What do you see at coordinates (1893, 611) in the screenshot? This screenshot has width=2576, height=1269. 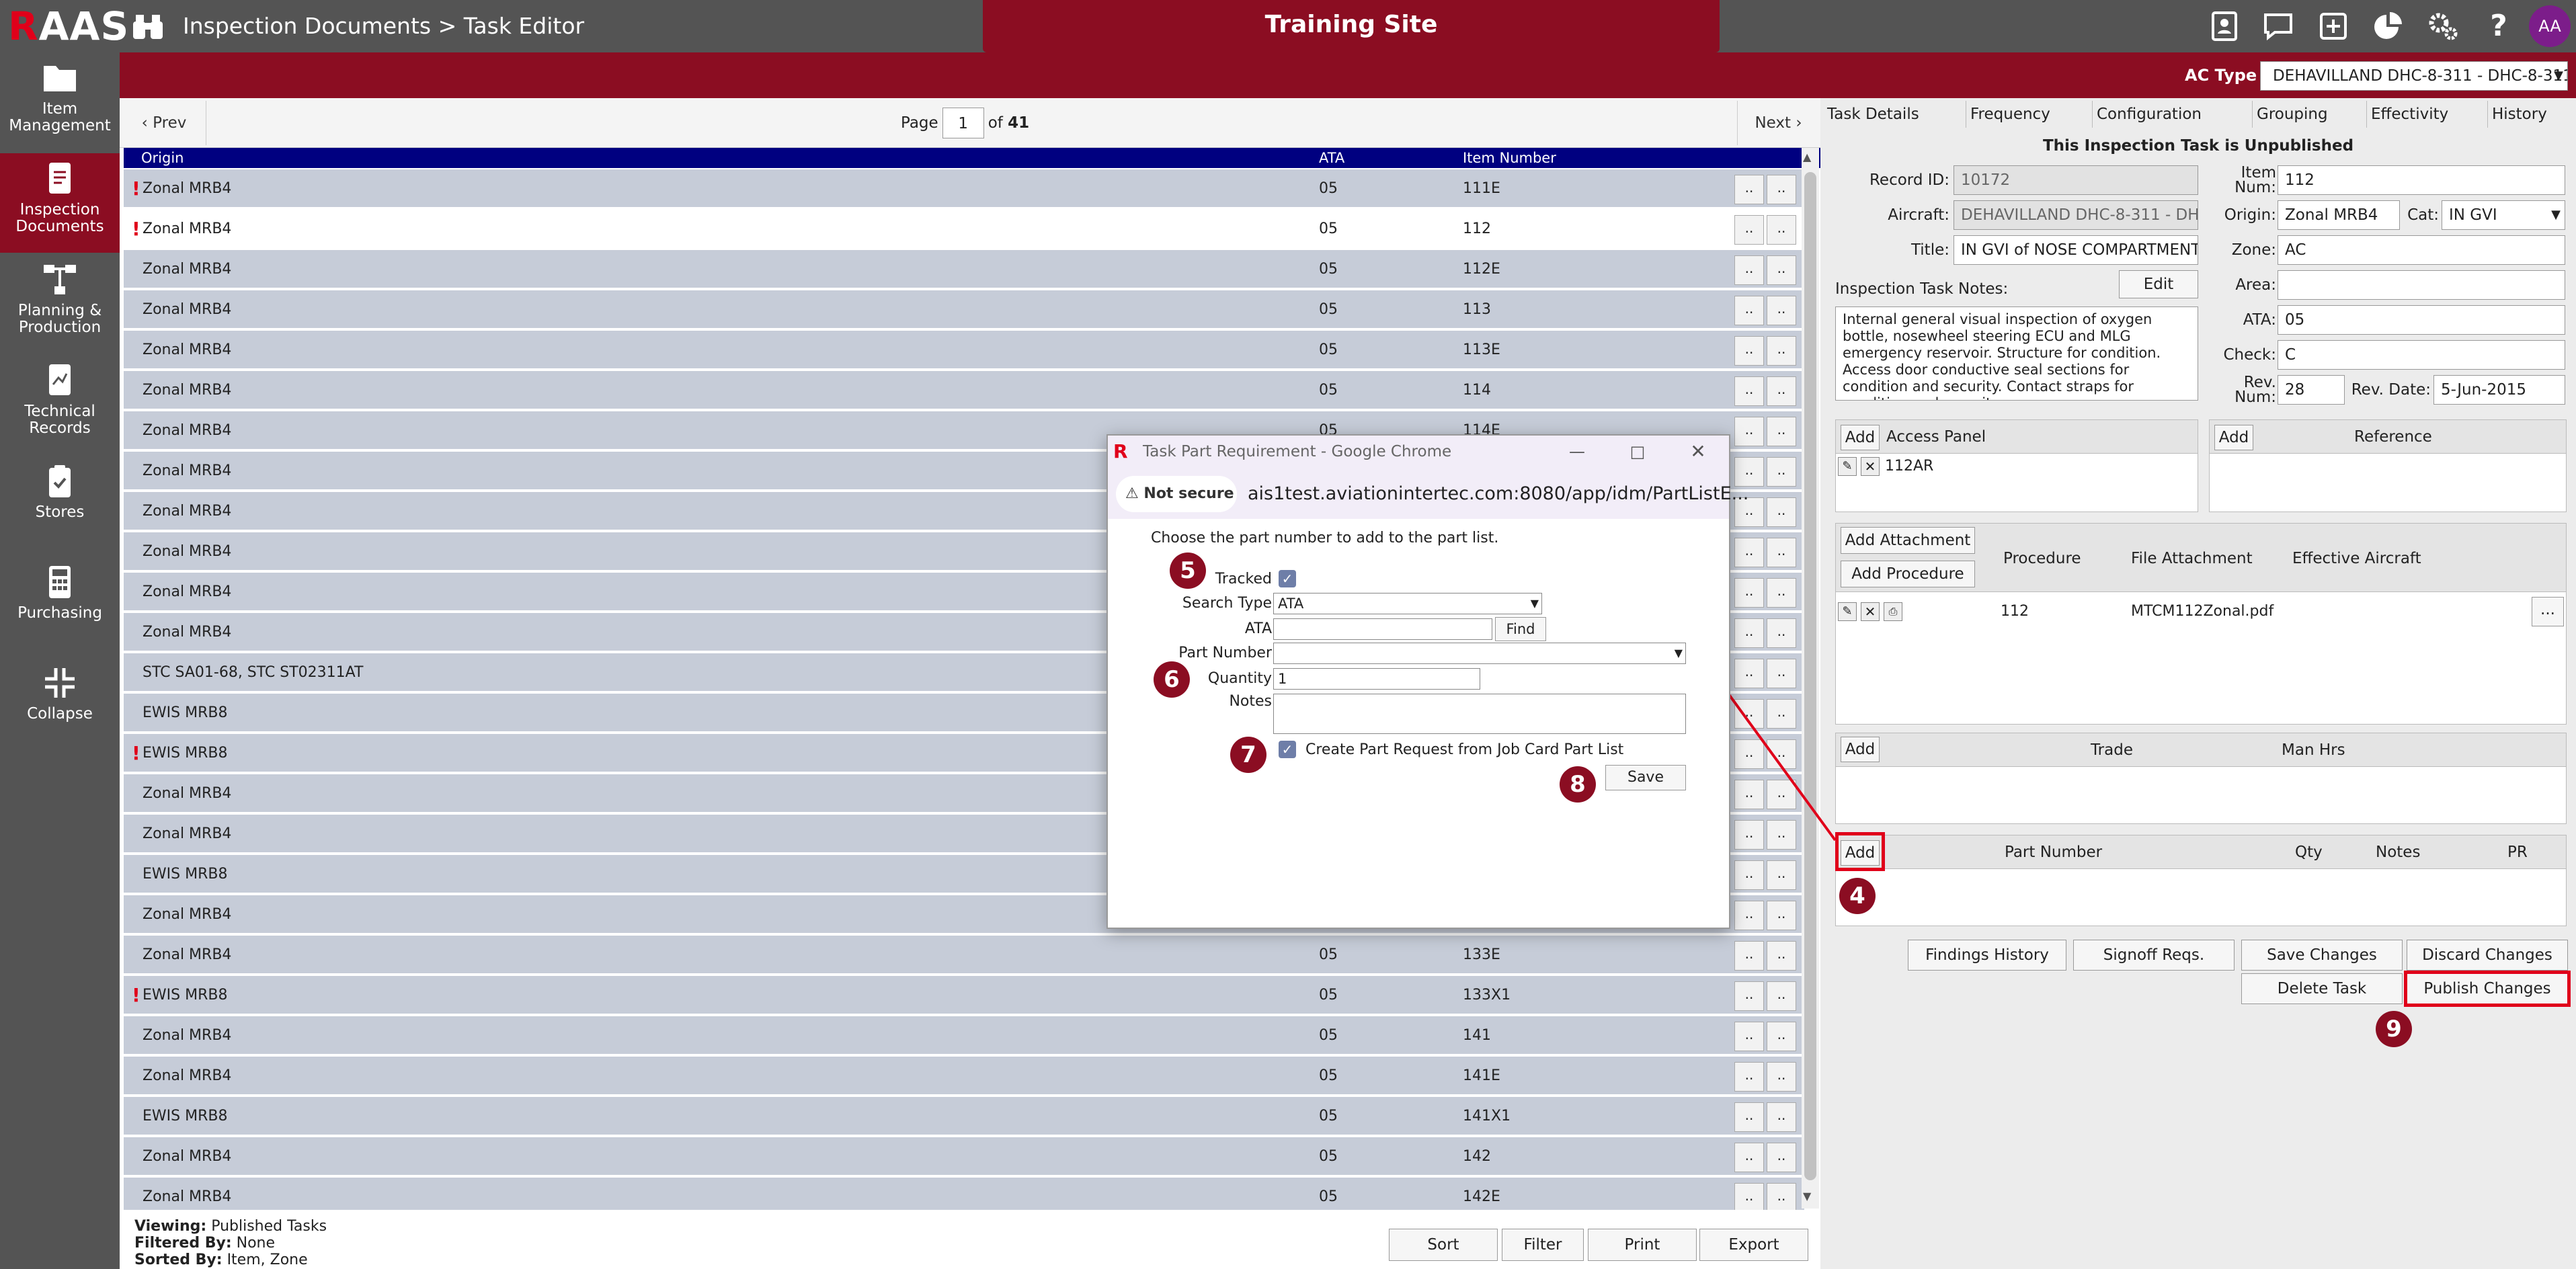 I see `print-icon: ⎙` at bounding box center [1893, 611].